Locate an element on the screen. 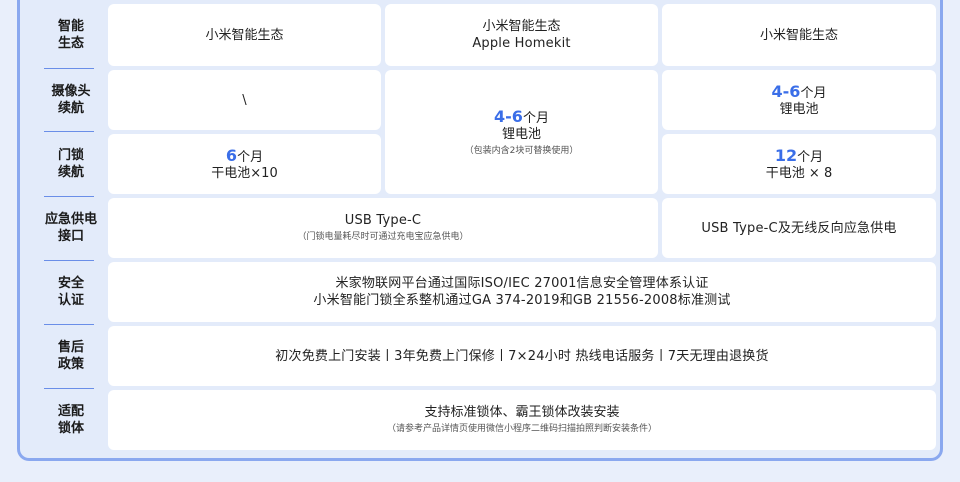 The image size is (960, 482). cell-text: Apple Homekit is located at coordinates (521, 43).